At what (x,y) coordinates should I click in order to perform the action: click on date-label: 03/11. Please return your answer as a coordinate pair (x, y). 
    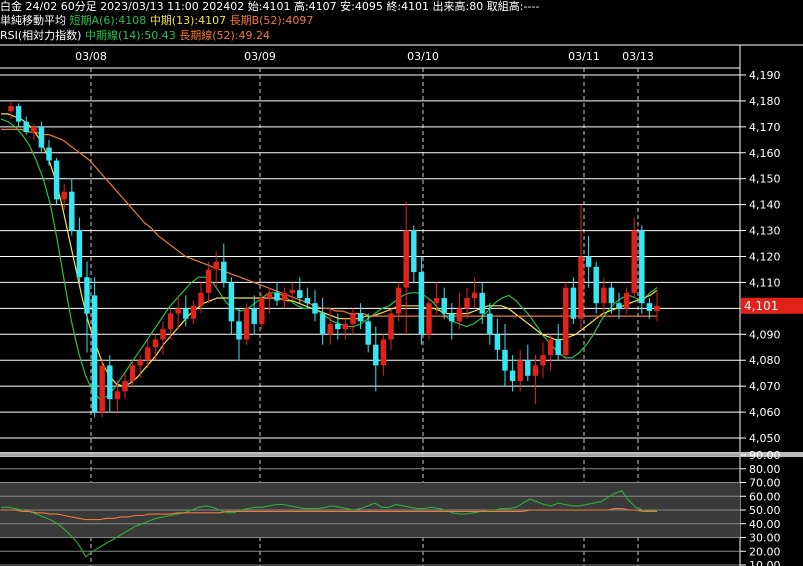
    Looking at the image, I should click on (584, 56).